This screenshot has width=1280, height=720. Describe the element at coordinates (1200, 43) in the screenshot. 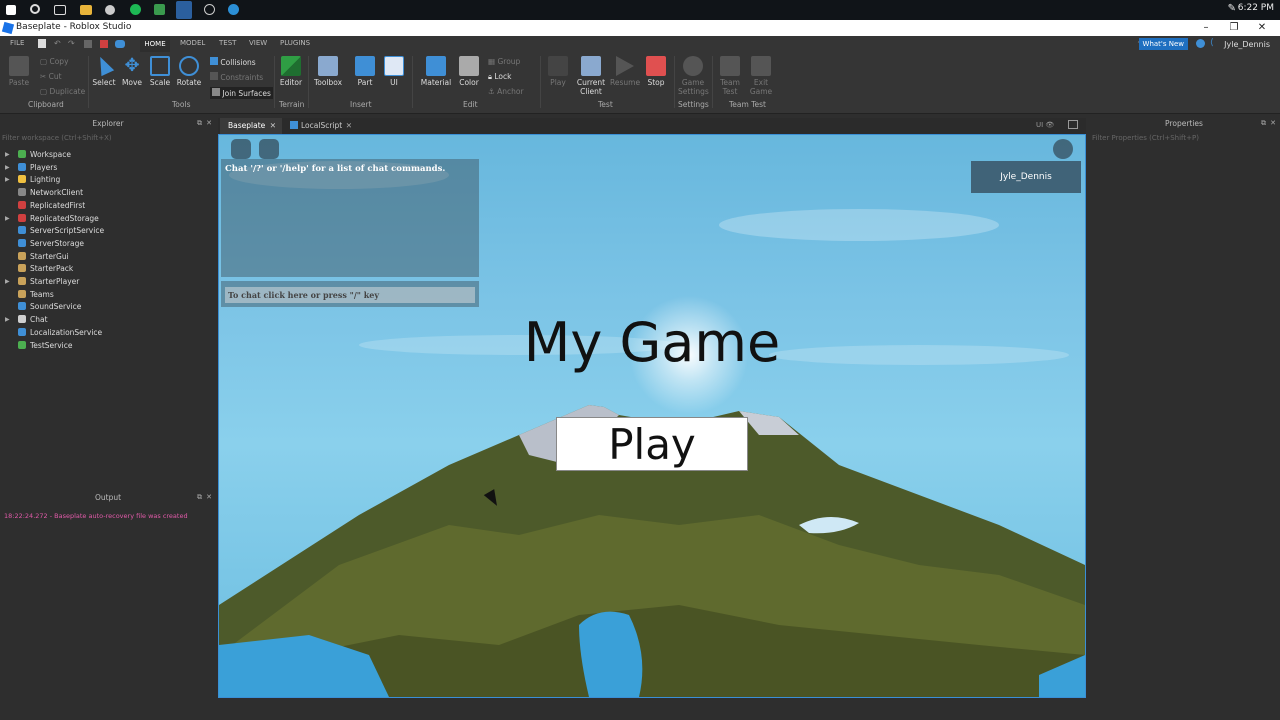

I see `help-icon` at that location.